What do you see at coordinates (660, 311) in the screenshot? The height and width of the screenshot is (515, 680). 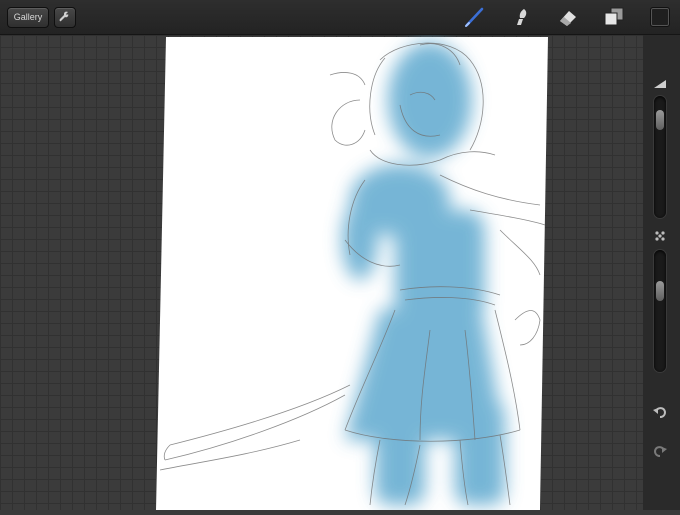 I see `opacity-slider` at bounding box center [660, 311].